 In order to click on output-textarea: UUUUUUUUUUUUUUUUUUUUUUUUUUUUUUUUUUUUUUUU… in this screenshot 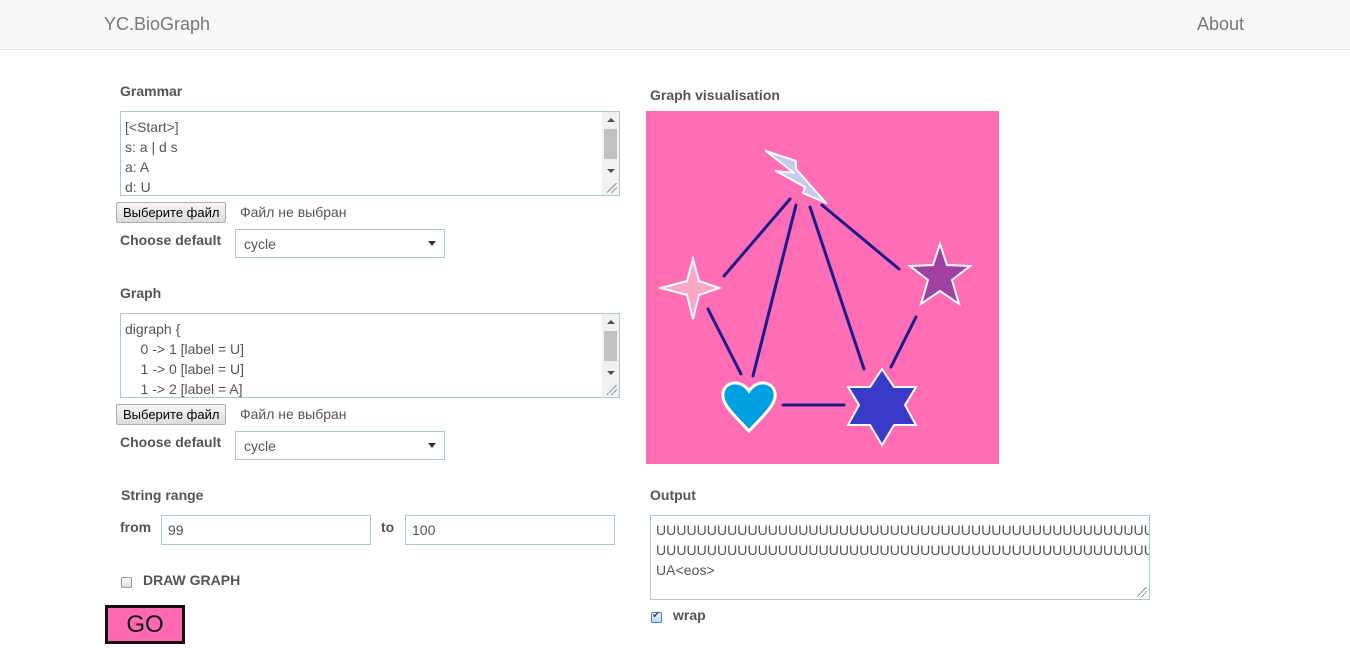, I will do `click(900, 557)`.